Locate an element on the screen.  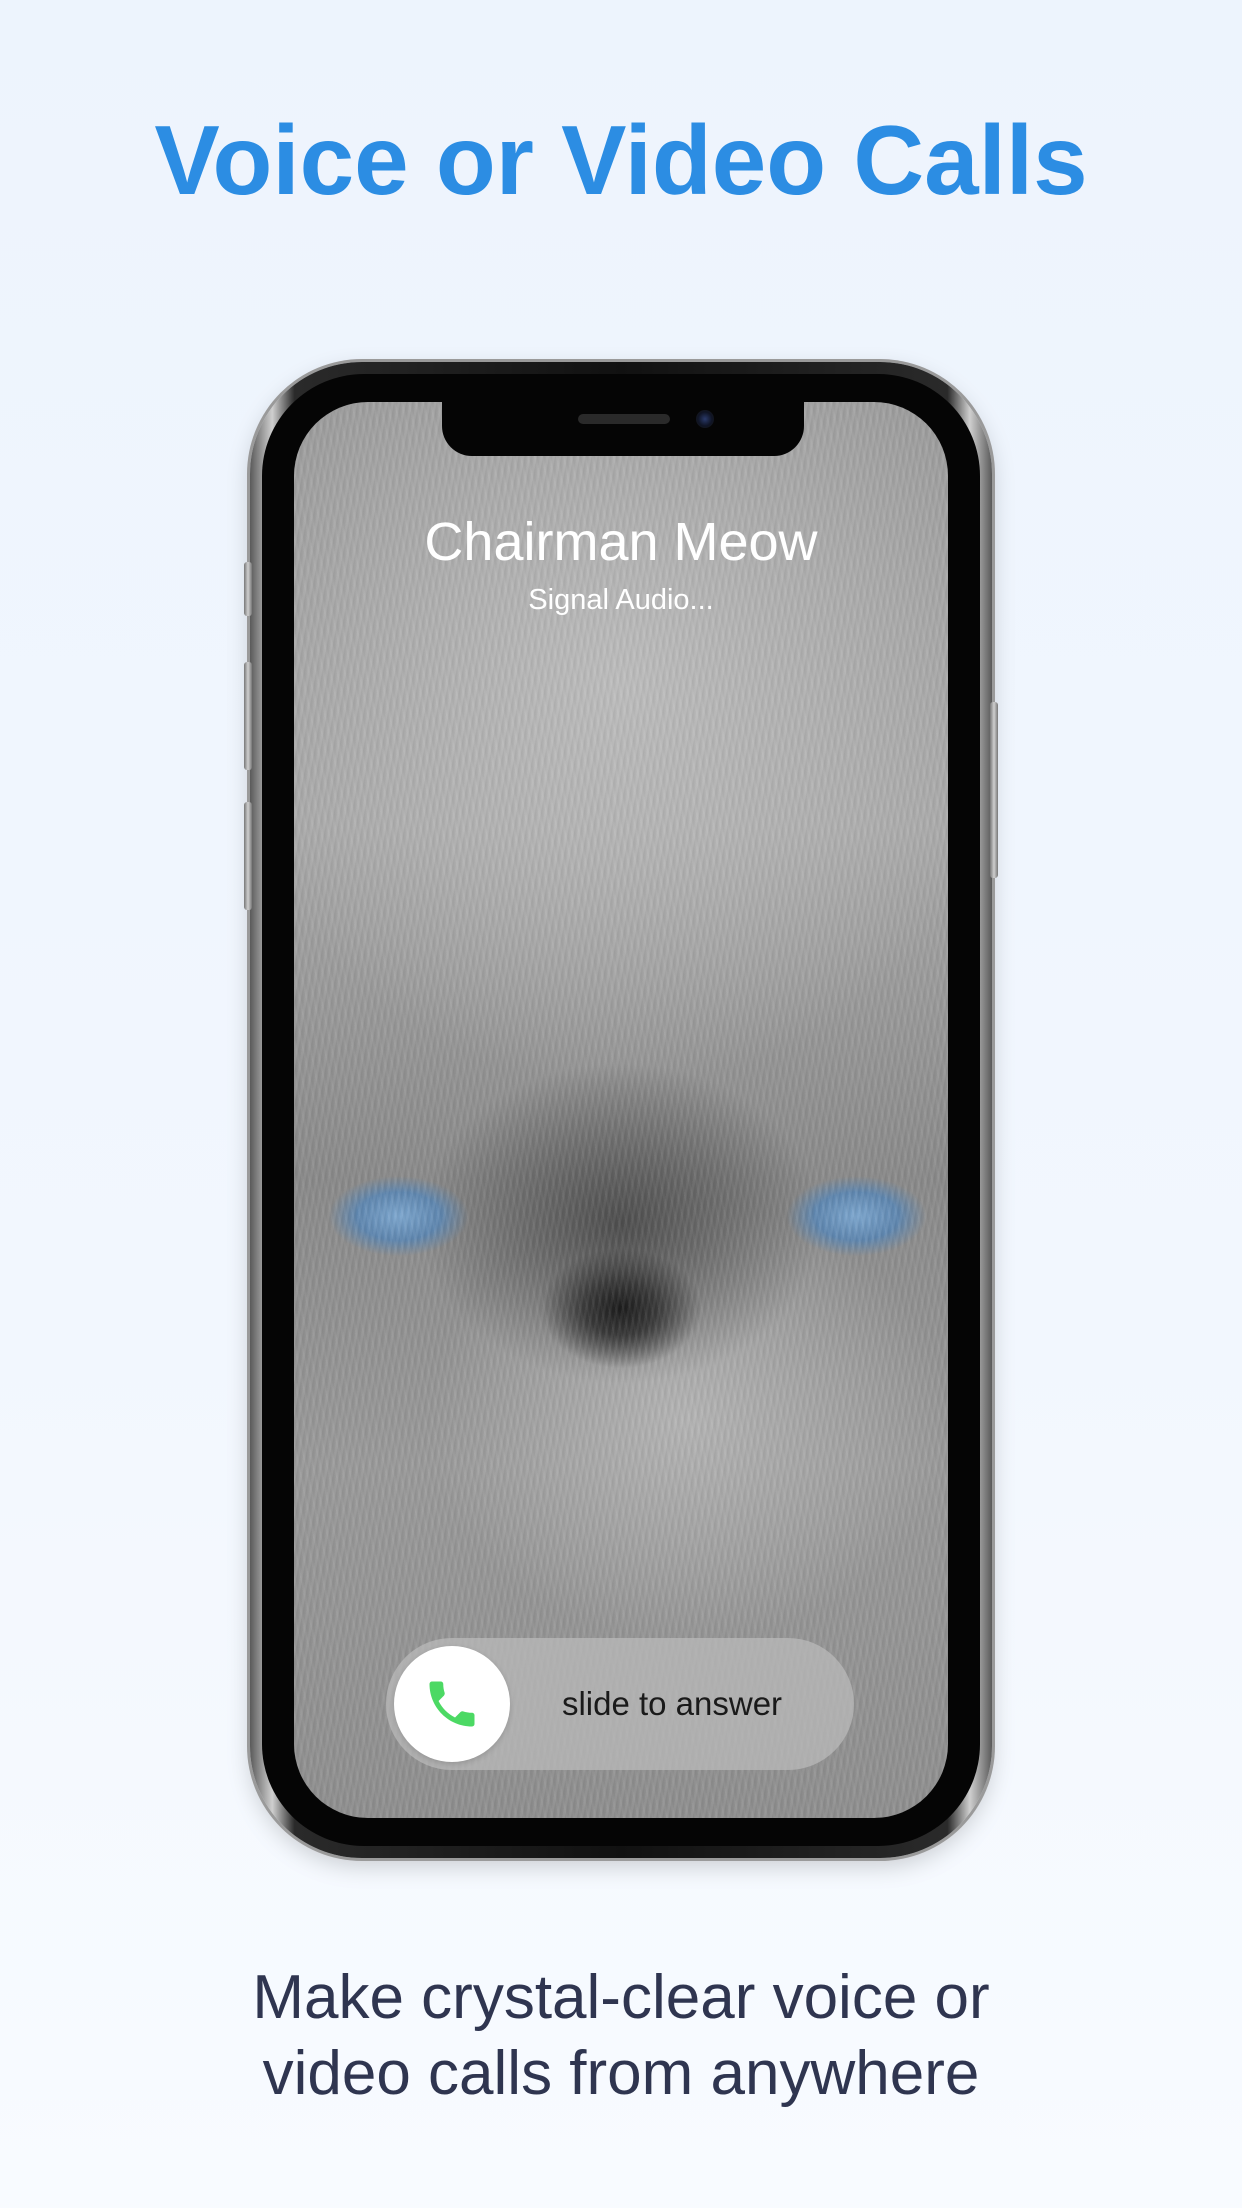
caller-name: Chairman Meow is located at coordinates (621, 542).